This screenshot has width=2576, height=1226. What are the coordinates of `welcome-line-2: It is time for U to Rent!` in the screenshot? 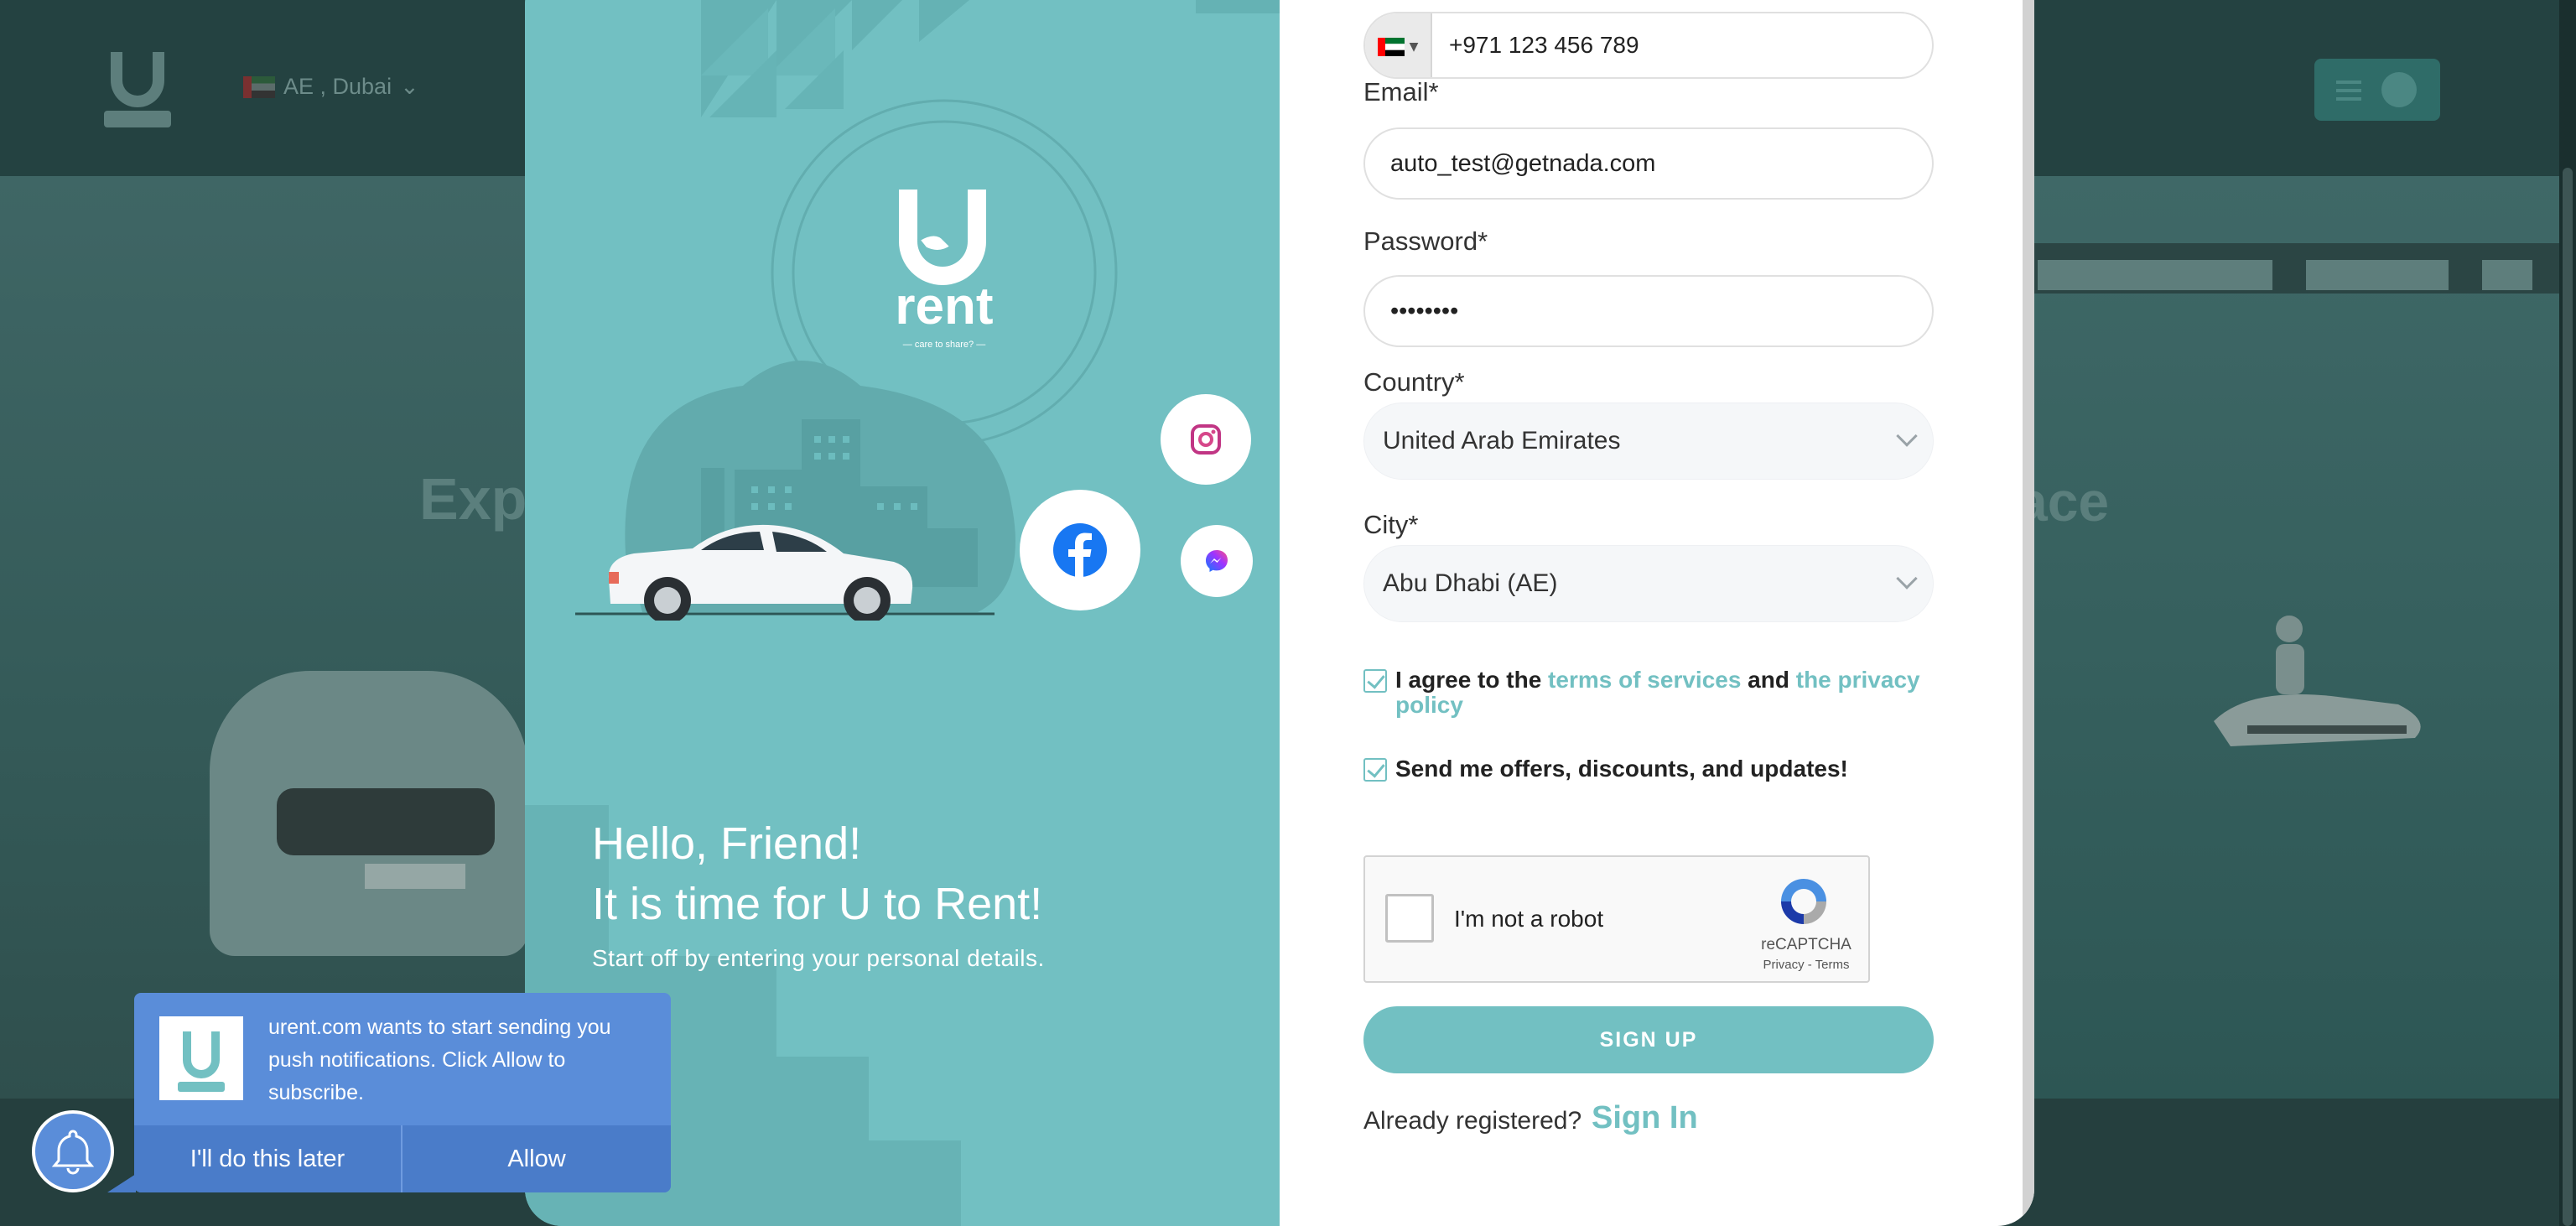 It's located at (817, 904).